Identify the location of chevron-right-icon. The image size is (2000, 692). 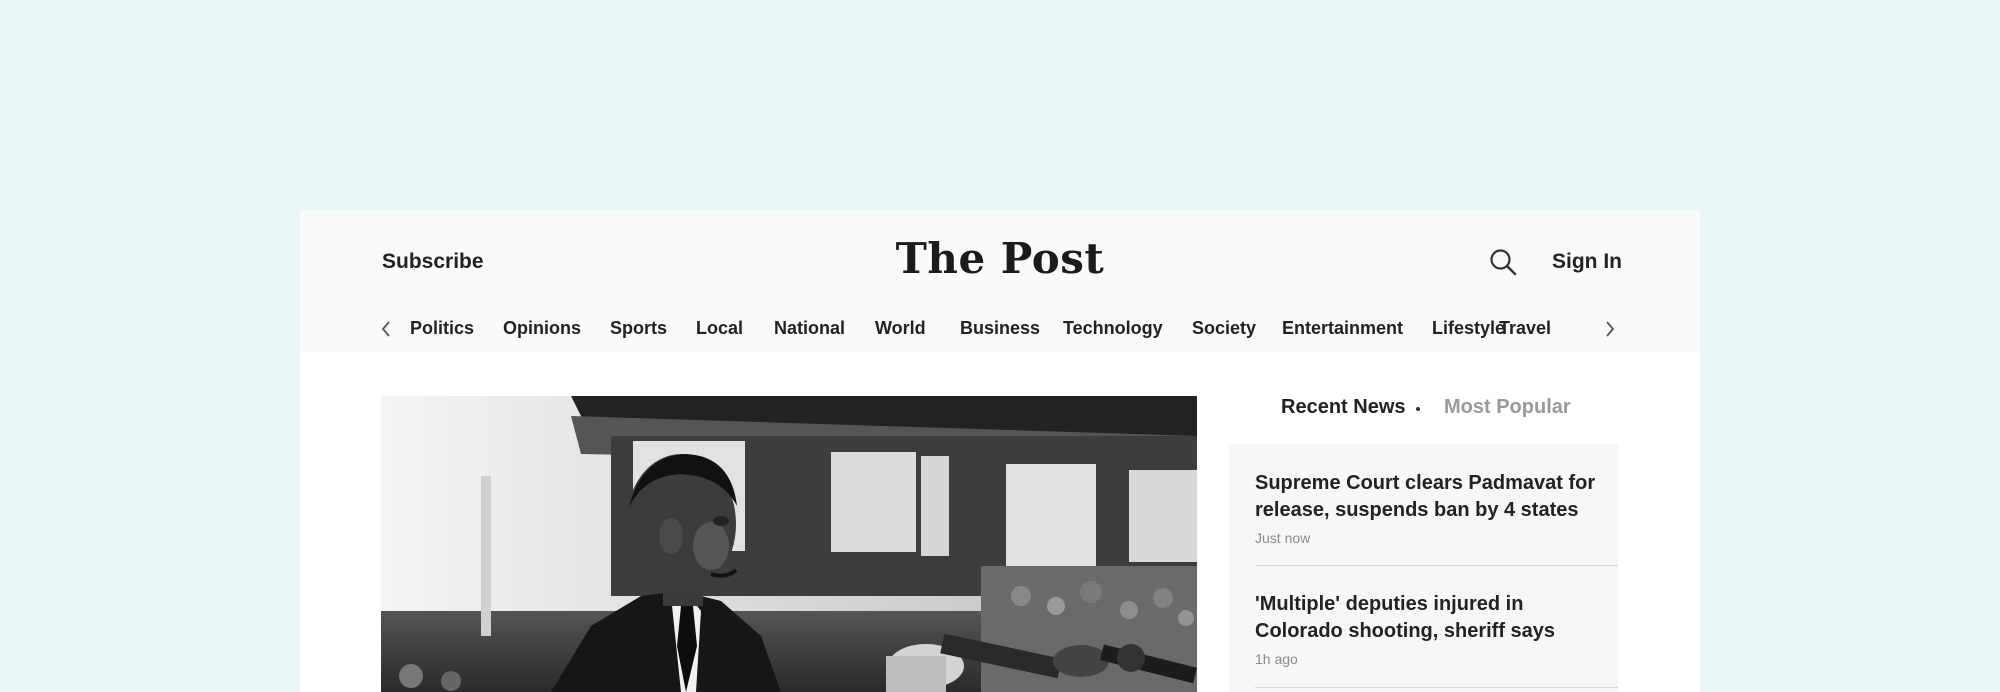
(1610, 329).